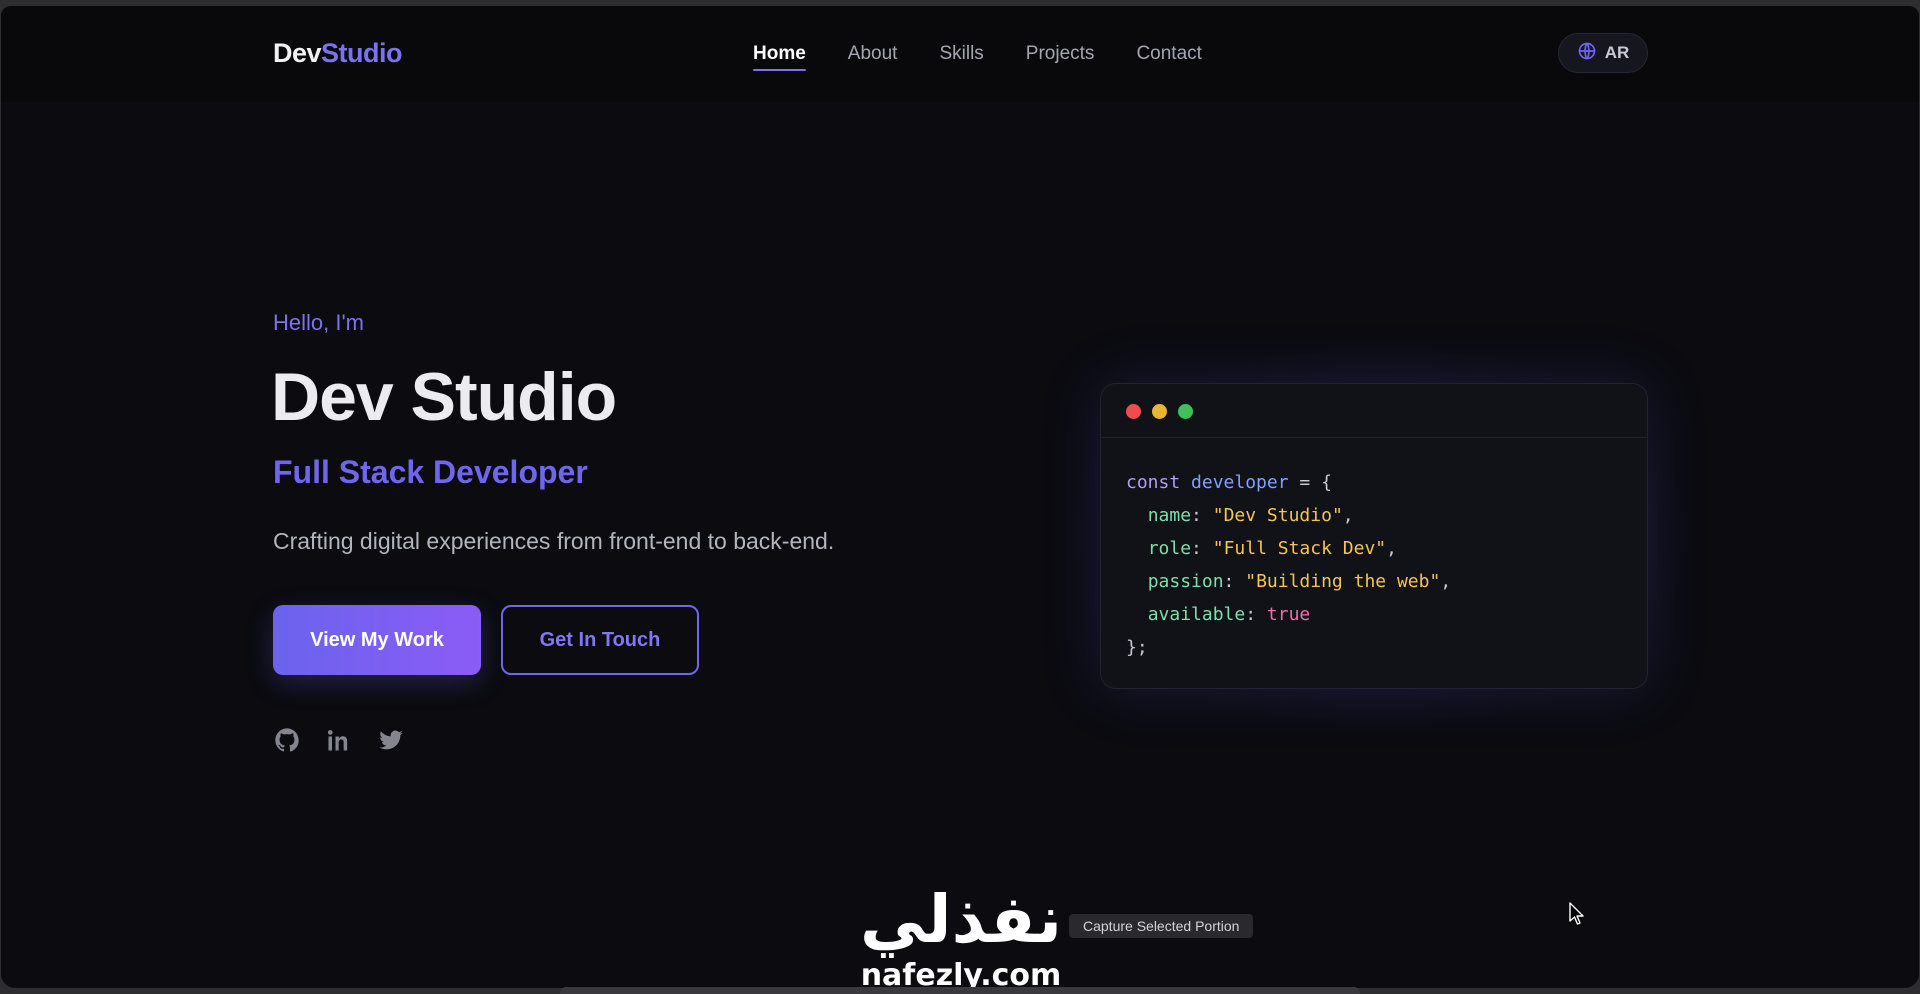  What do you see at coordinates (430, 472) in the screenshot?
I see `hero-role: Full Stack Developer` at bounding box center [430, 472].